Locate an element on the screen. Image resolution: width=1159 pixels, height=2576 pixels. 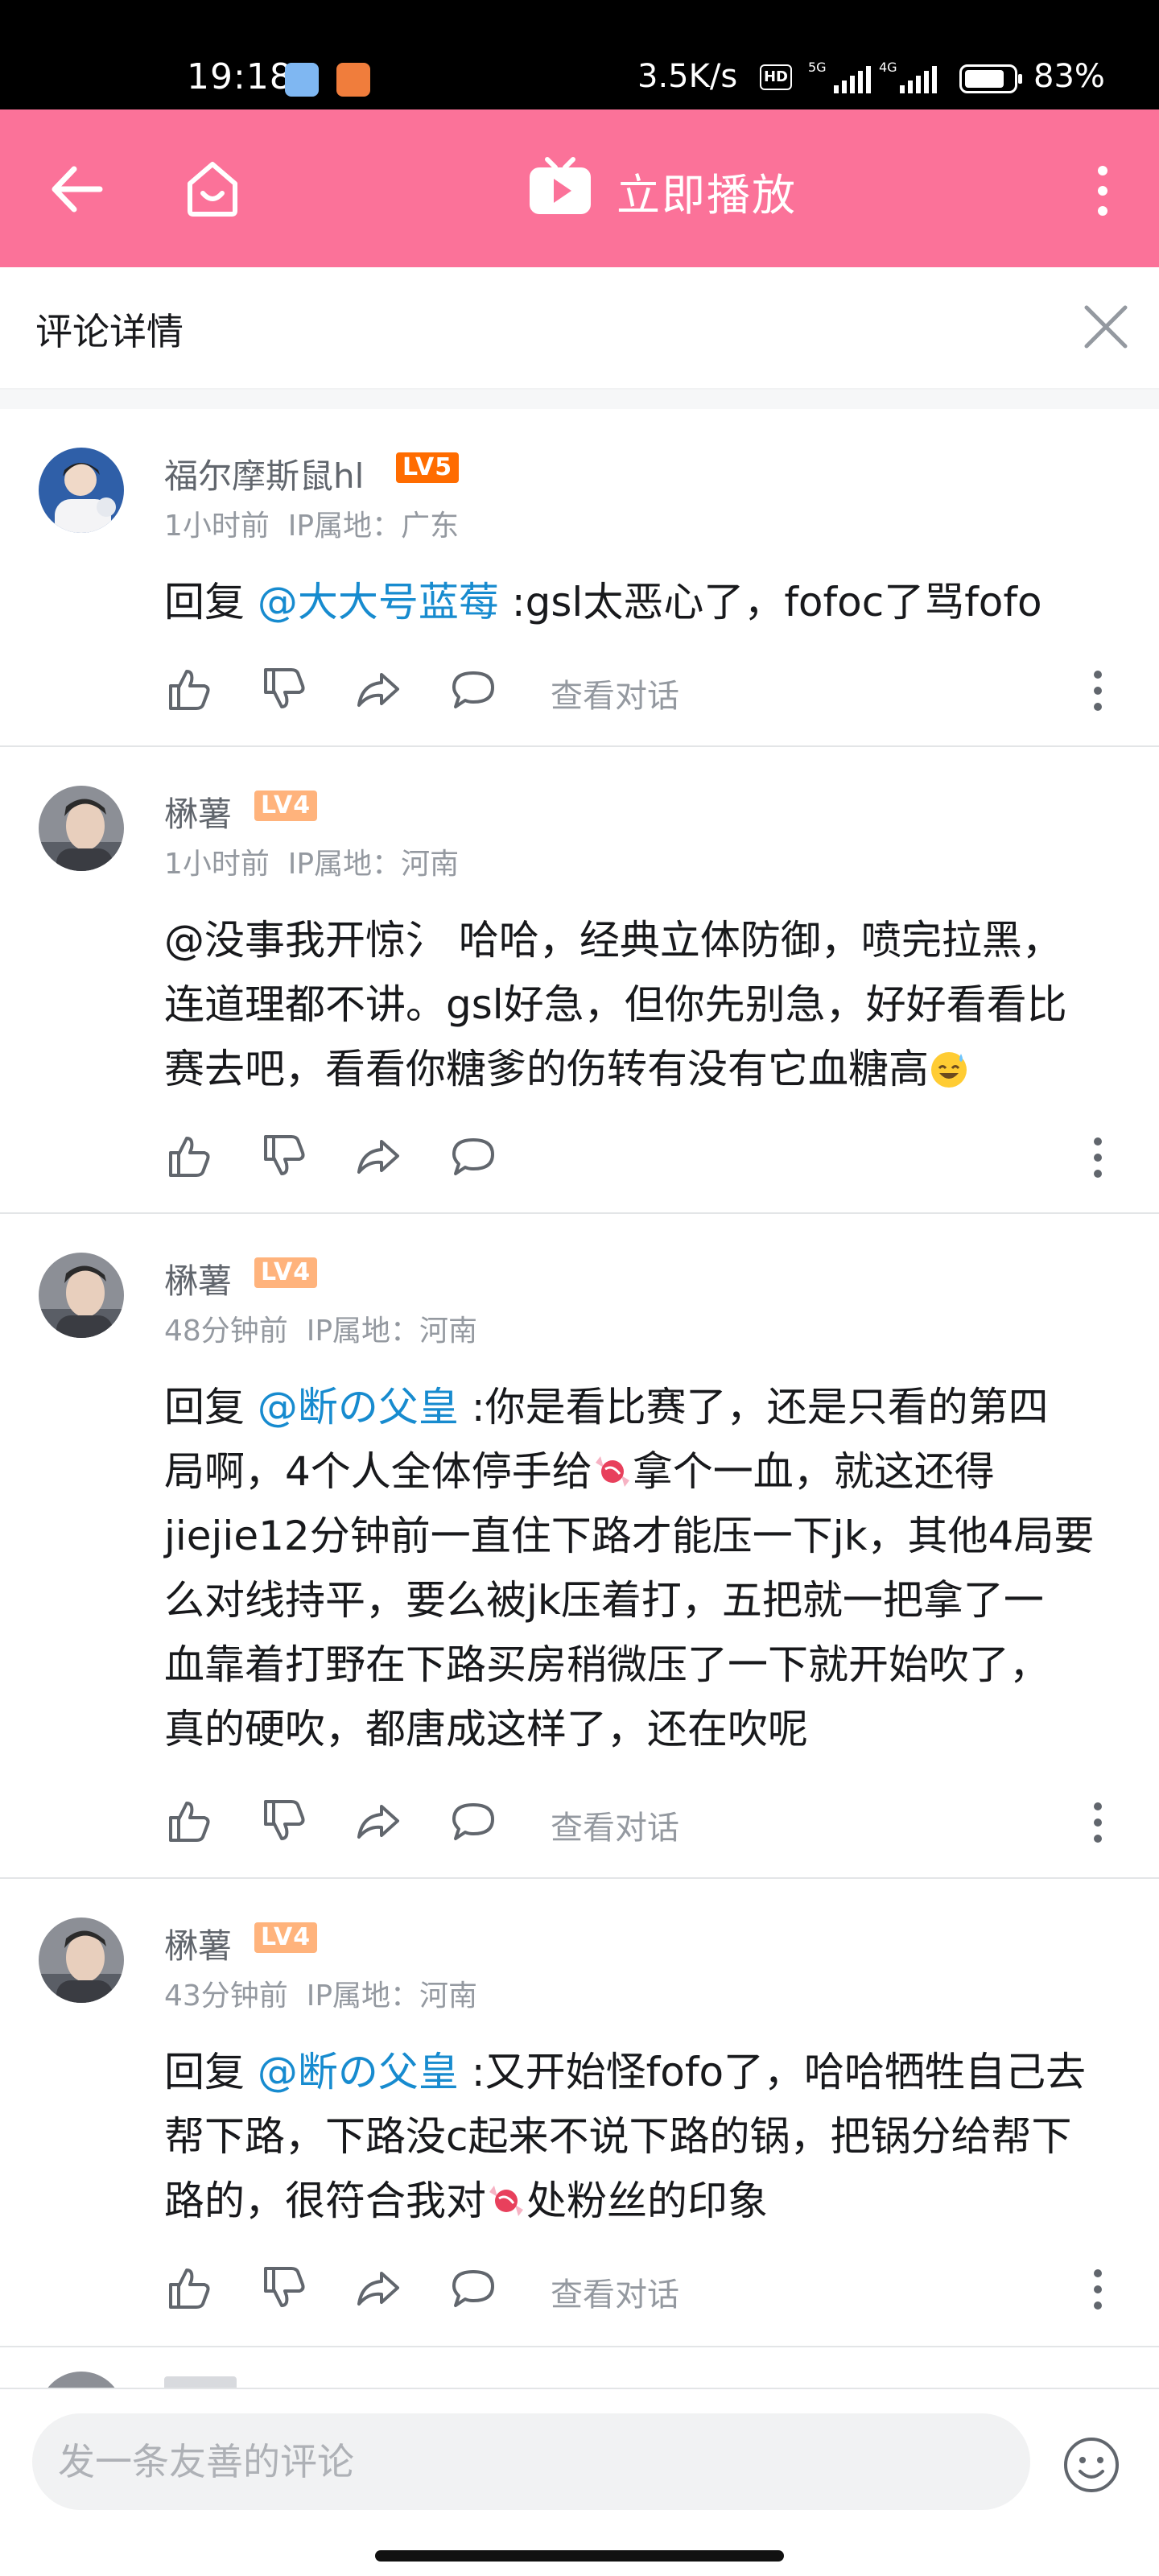
battery-percent: 83% is located at coordinates (1069, 76).